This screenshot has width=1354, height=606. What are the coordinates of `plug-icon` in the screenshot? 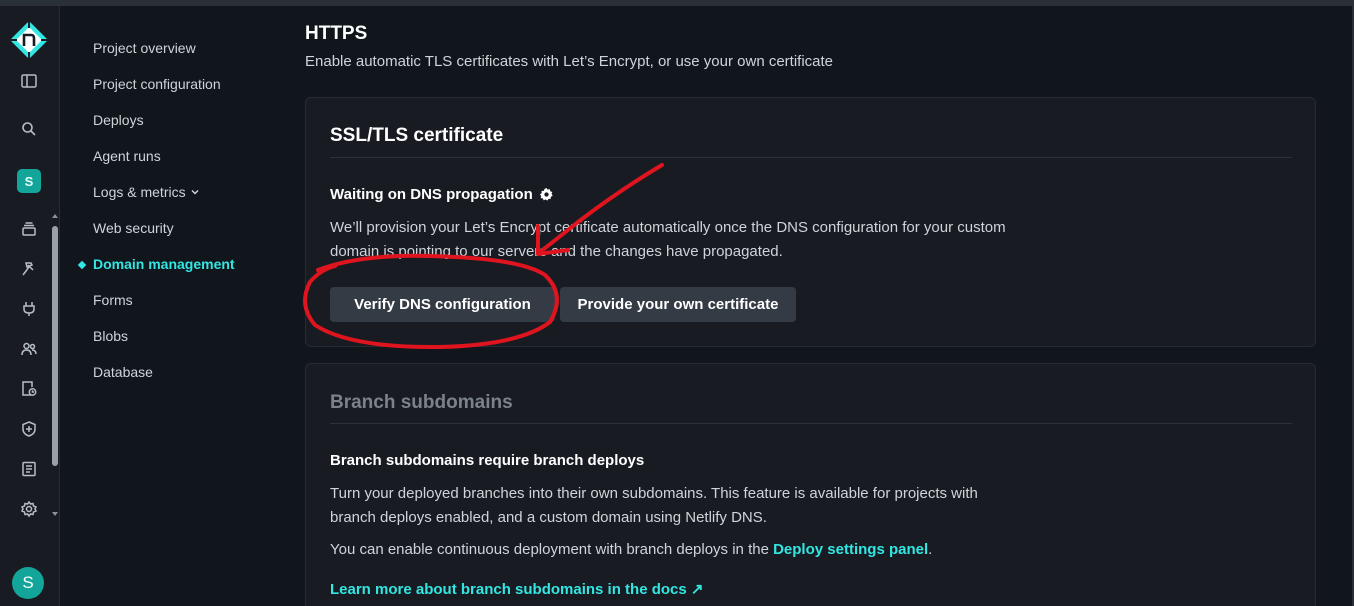 It's located at (29, 309).